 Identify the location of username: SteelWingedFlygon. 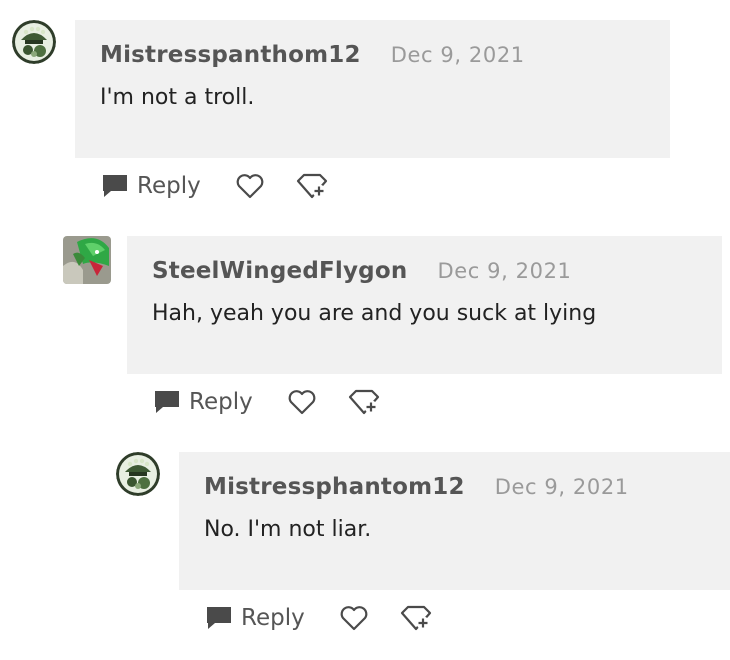
(279, 271).